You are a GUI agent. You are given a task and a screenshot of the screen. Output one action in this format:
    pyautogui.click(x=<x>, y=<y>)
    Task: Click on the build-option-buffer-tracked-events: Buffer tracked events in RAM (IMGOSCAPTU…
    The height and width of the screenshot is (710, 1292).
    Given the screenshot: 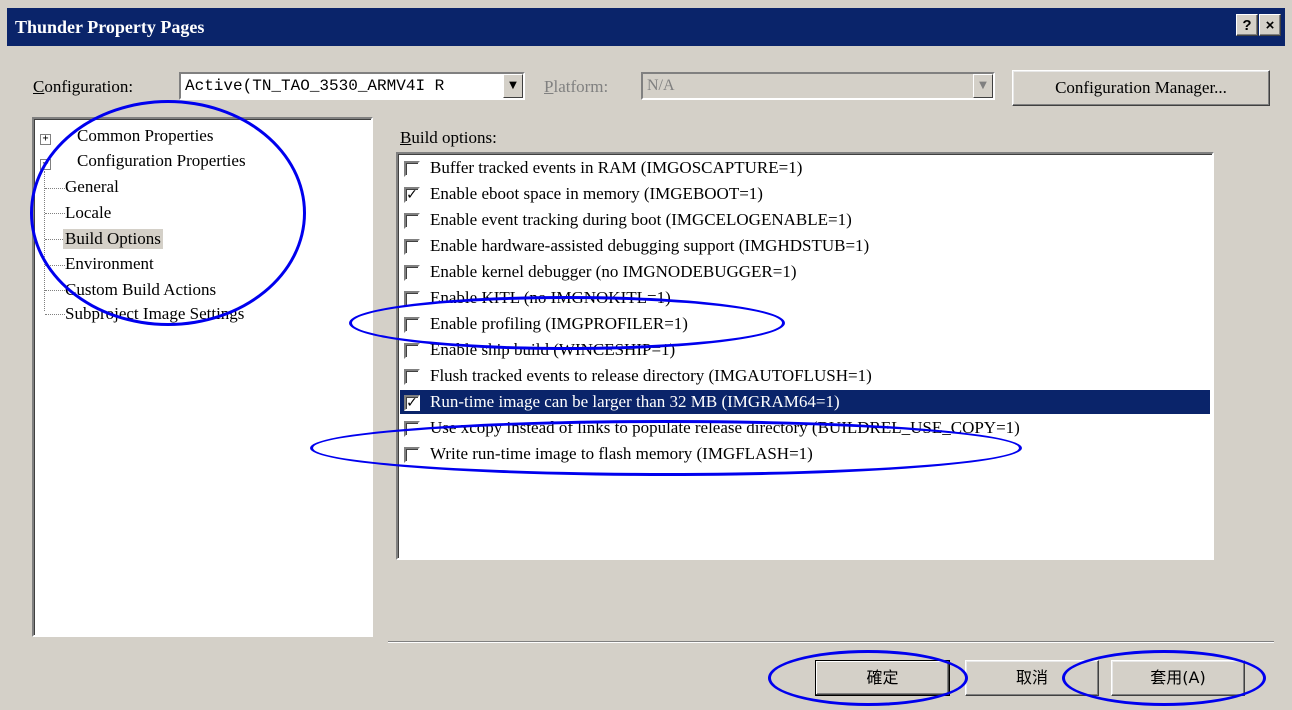 What is the action you would take?
    pyautogui.click(x=805, y=168)
    